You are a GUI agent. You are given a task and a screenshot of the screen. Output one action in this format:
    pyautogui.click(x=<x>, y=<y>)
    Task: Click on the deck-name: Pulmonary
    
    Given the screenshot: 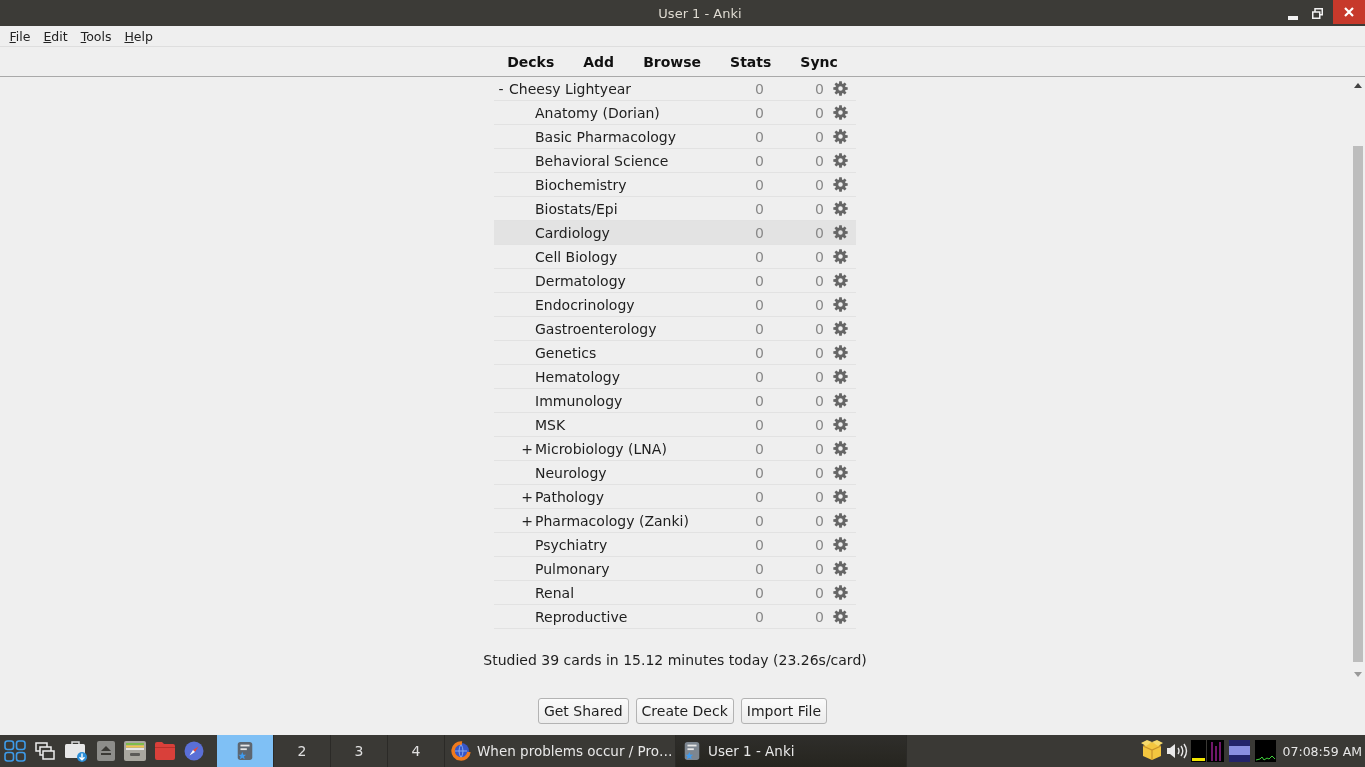 What is the action you would take?
    pyautogui.click(x=619, y=568)
    